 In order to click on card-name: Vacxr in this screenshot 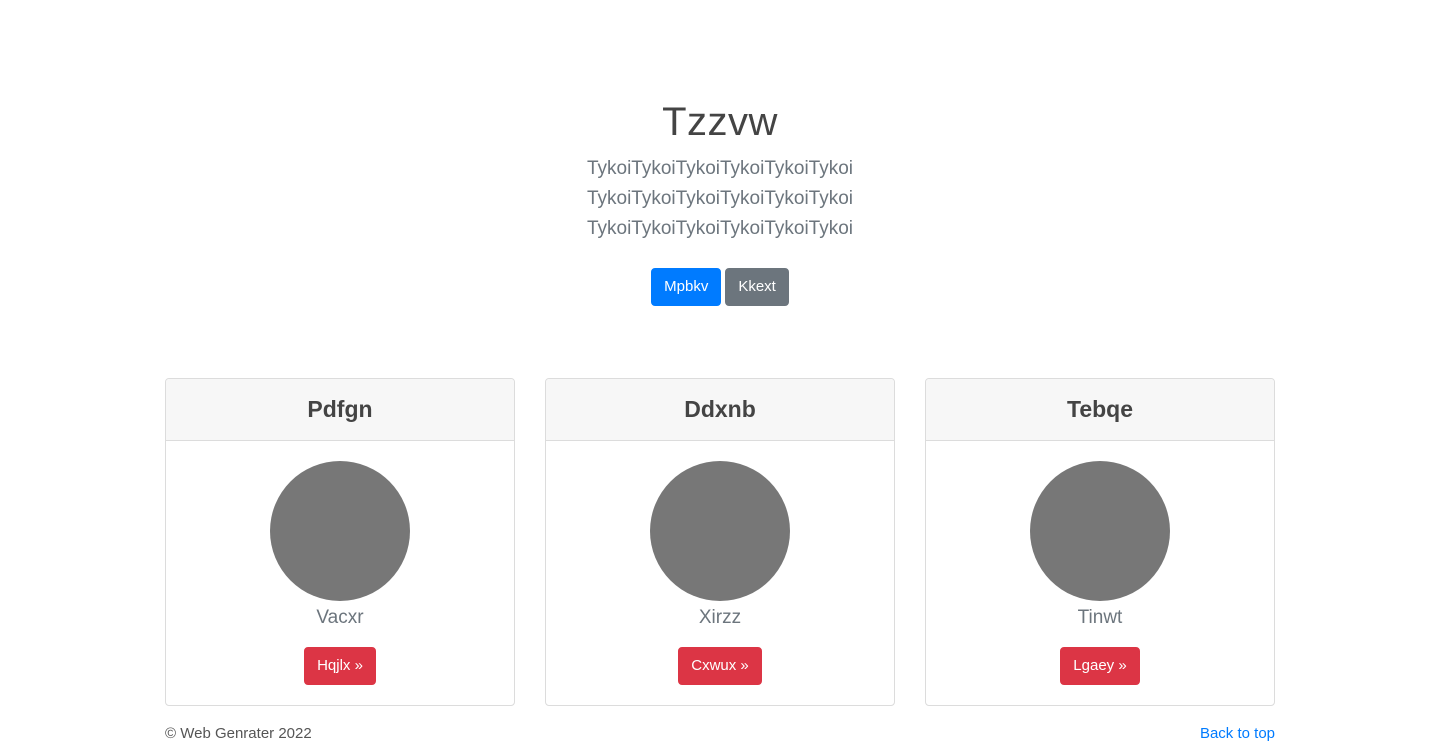, I will do `click(340, 617)`.